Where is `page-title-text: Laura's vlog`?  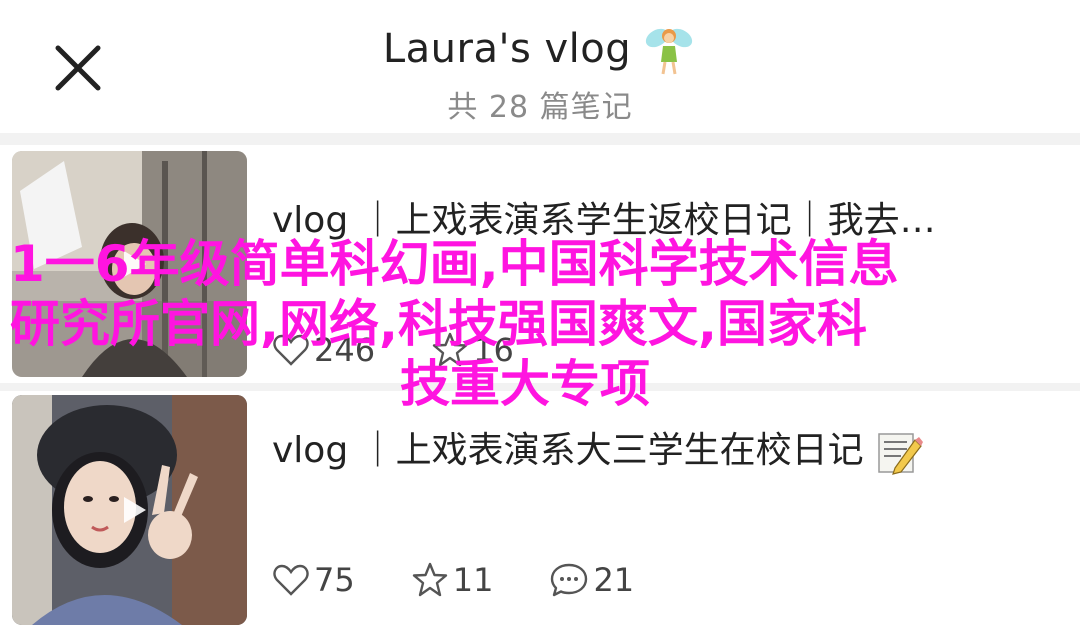 page-title-text: Laura's vlog is located at coordinates (507, 49).